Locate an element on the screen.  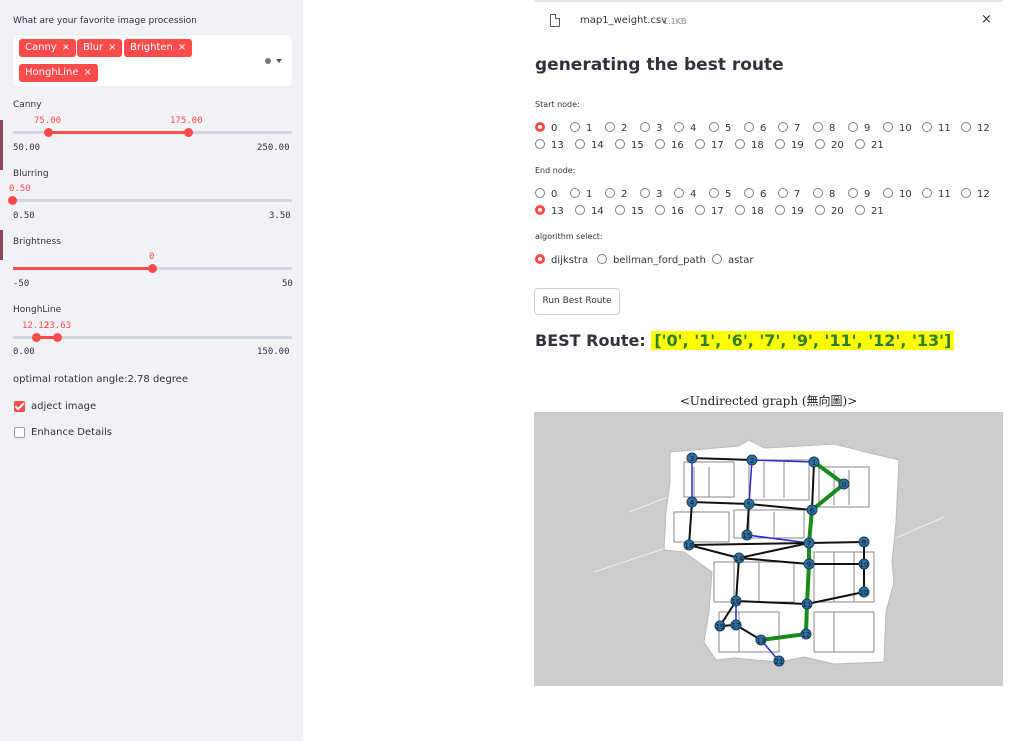
start-node-radio-9: 9 is located at coordinates (859, 128).